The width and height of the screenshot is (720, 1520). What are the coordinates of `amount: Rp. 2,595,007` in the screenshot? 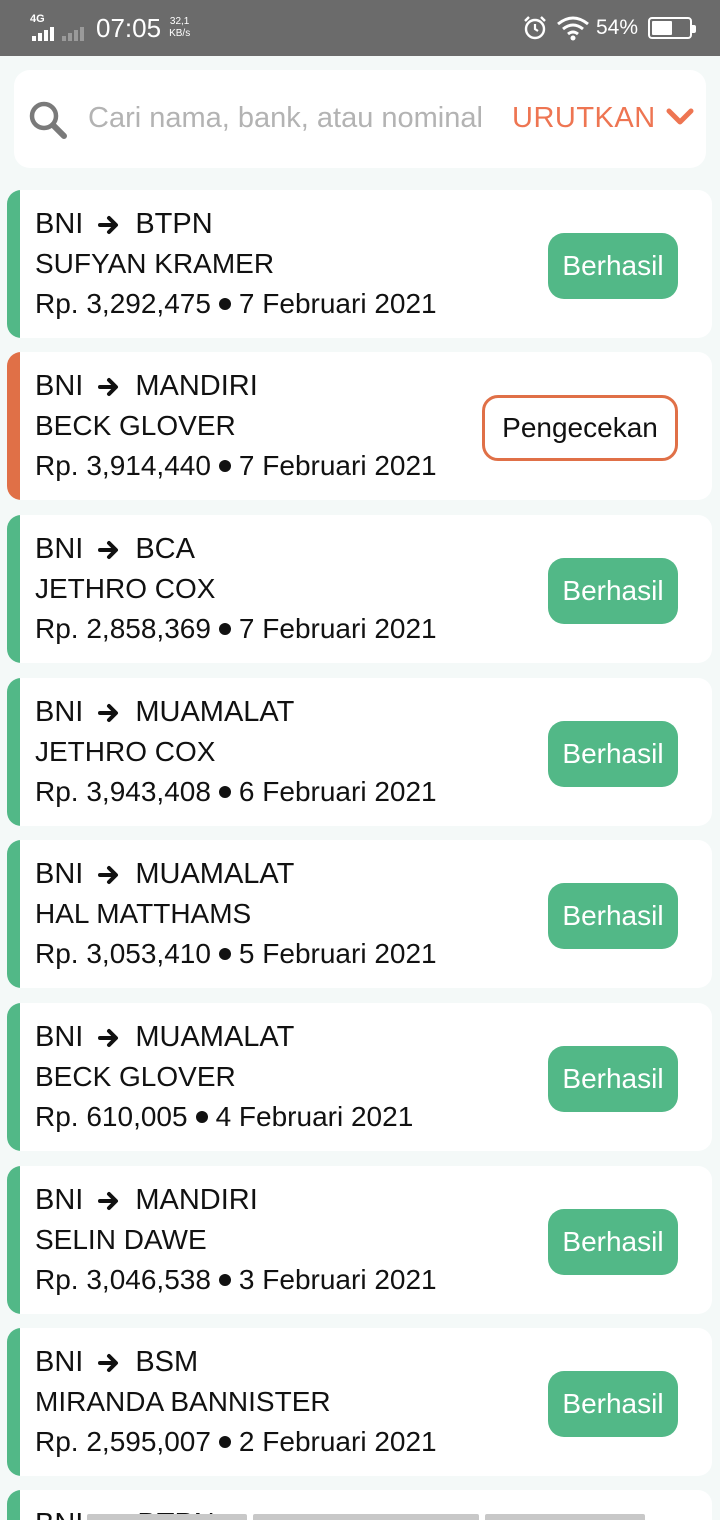 It's located at (123, 1441).